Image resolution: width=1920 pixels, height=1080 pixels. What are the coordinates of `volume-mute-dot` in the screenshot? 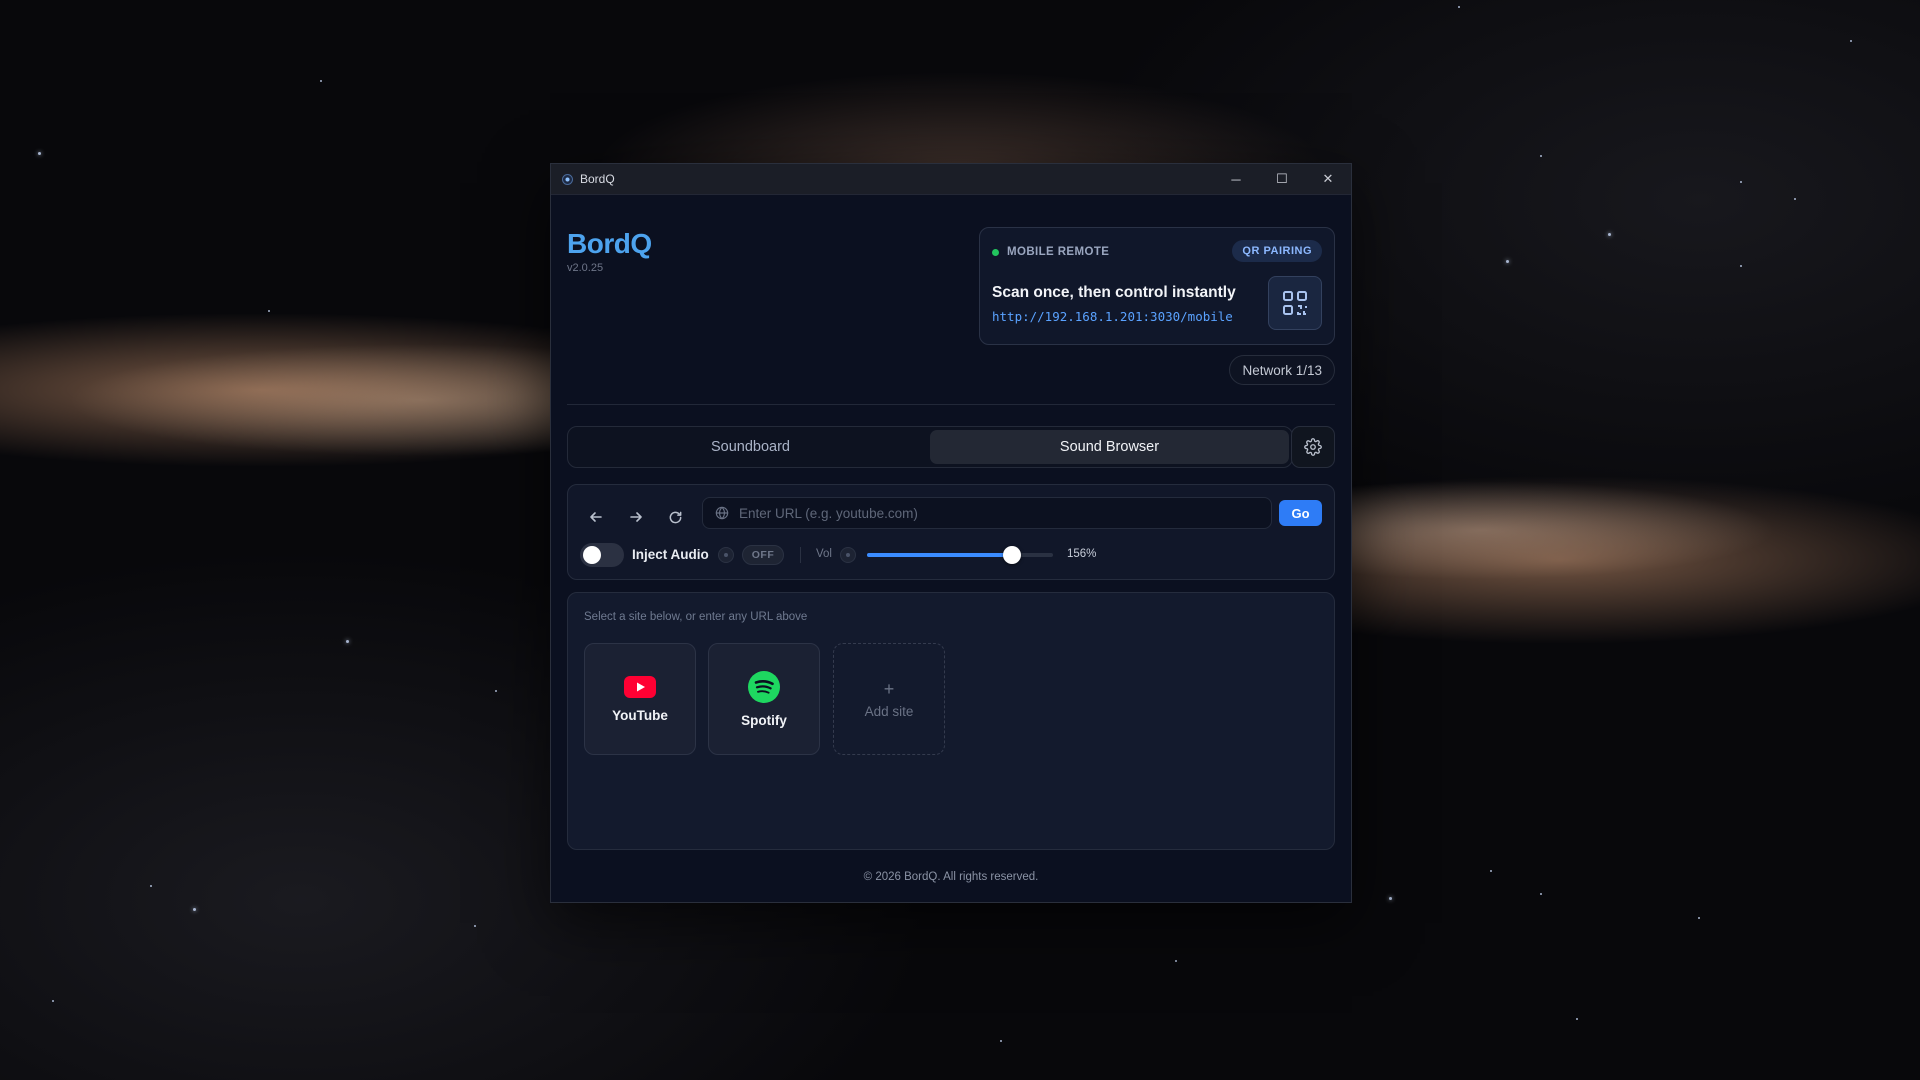 It's located at (848, 555).